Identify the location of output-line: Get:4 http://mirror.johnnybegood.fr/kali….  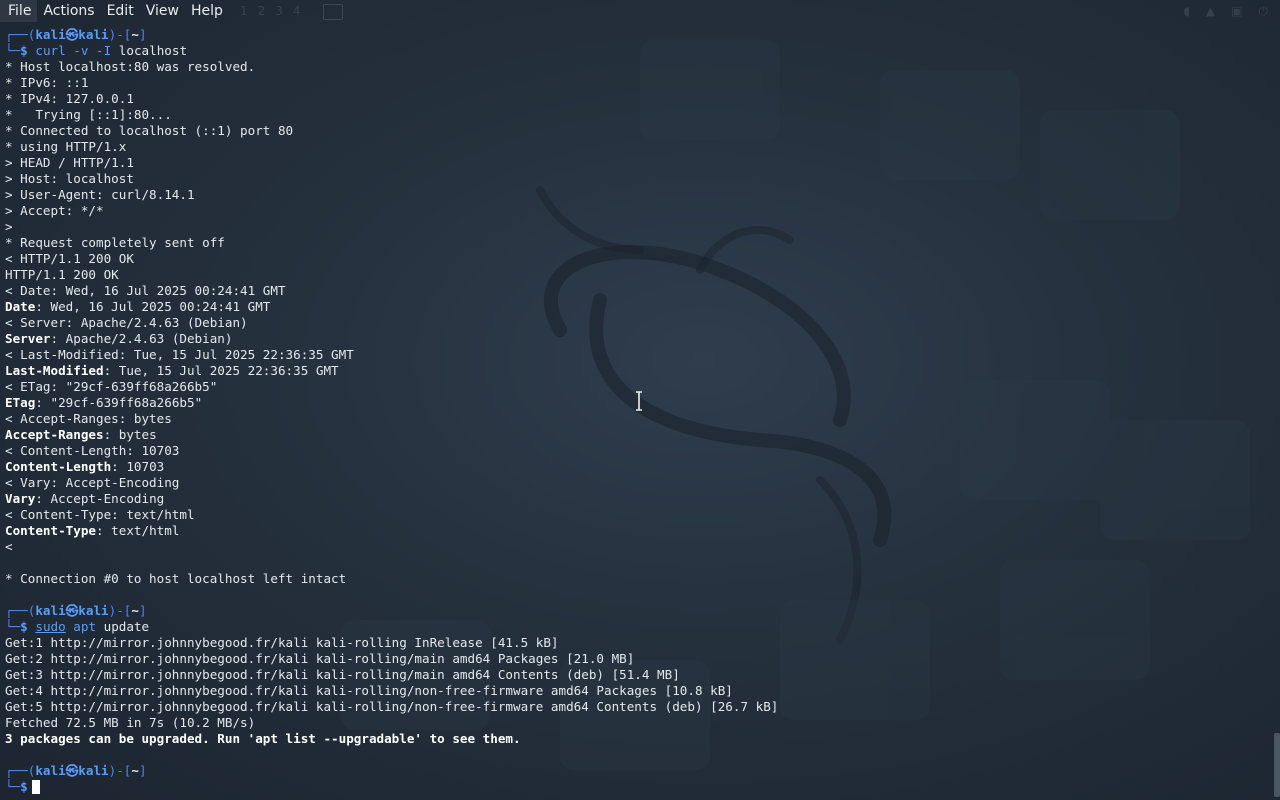
(369, 690).